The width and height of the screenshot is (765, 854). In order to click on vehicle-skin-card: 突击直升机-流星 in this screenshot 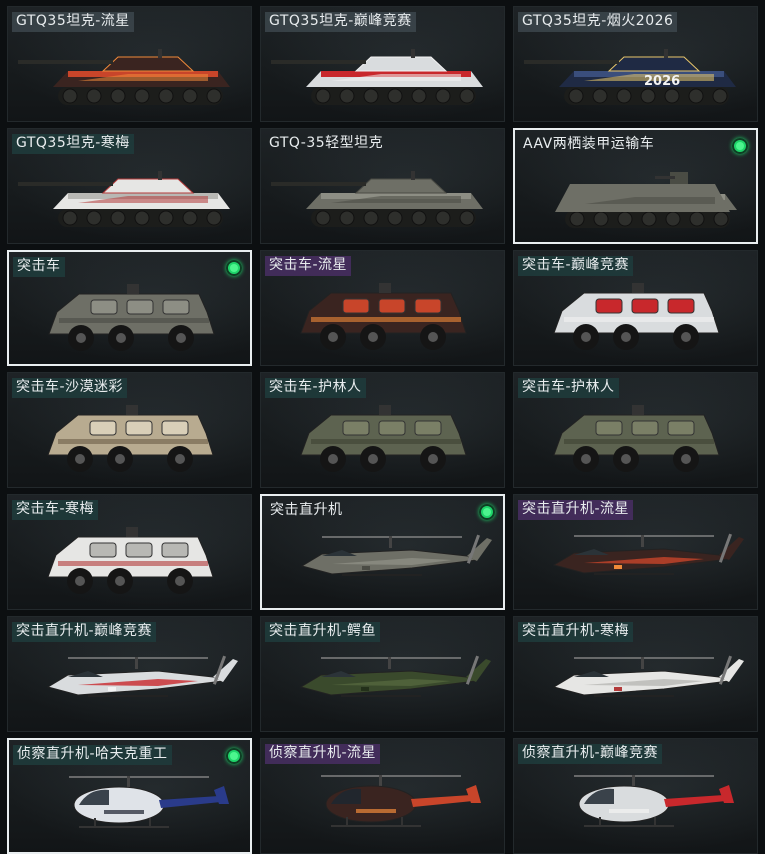, I will do `click(635, 552)`.